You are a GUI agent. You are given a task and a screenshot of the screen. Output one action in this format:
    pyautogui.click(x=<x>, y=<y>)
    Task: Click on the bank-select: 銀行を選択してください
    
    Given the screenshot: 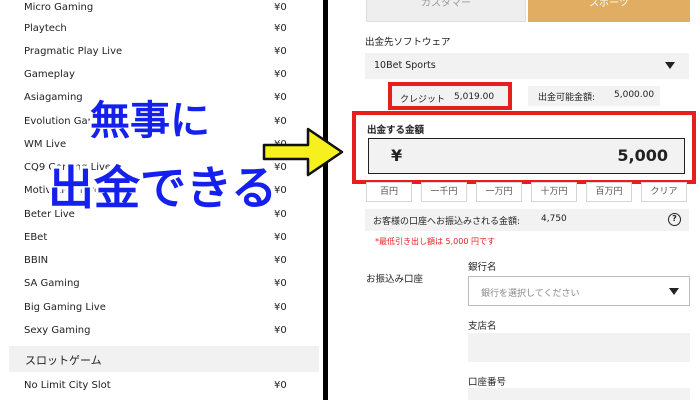 What is the action you would take?
    pyautogui.click(x=579, y=291)
    